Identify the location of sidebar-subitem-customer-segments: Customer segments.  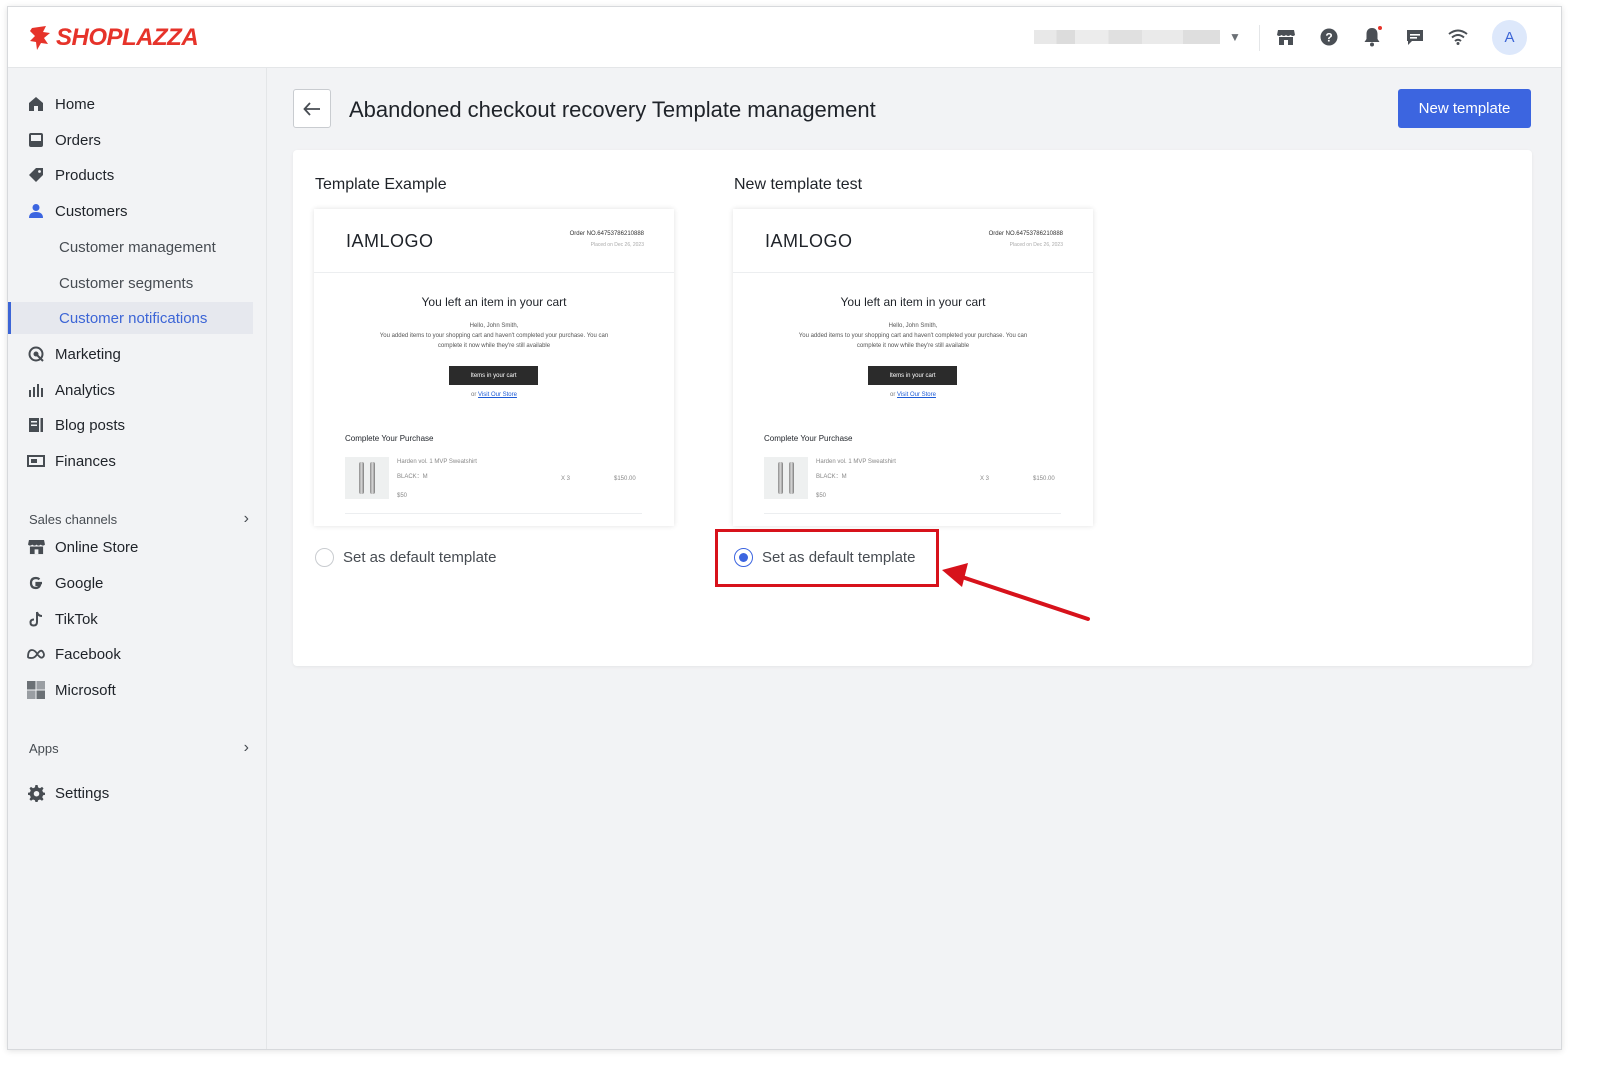
(130, 283).